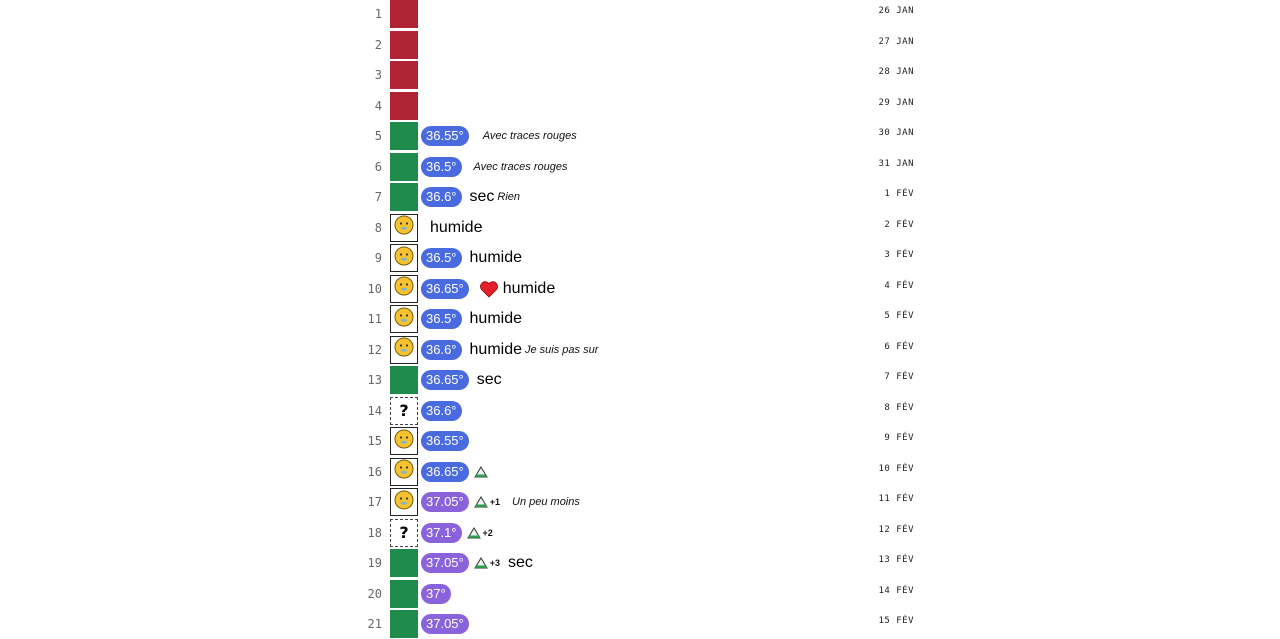  I want to click on day-row: 3 28 JAN, so click(640, 74).